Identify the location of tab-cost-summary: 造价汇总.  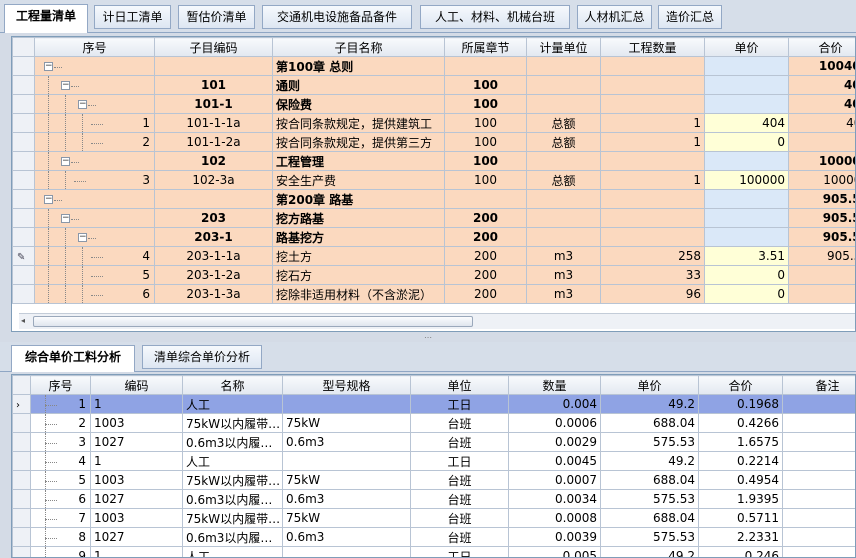
(690, 17).